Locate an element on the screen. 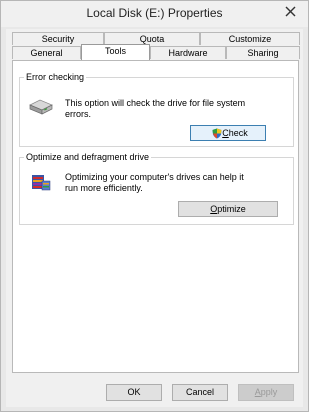  tab-hardware: Hardware is located at coordinates (188, 52).